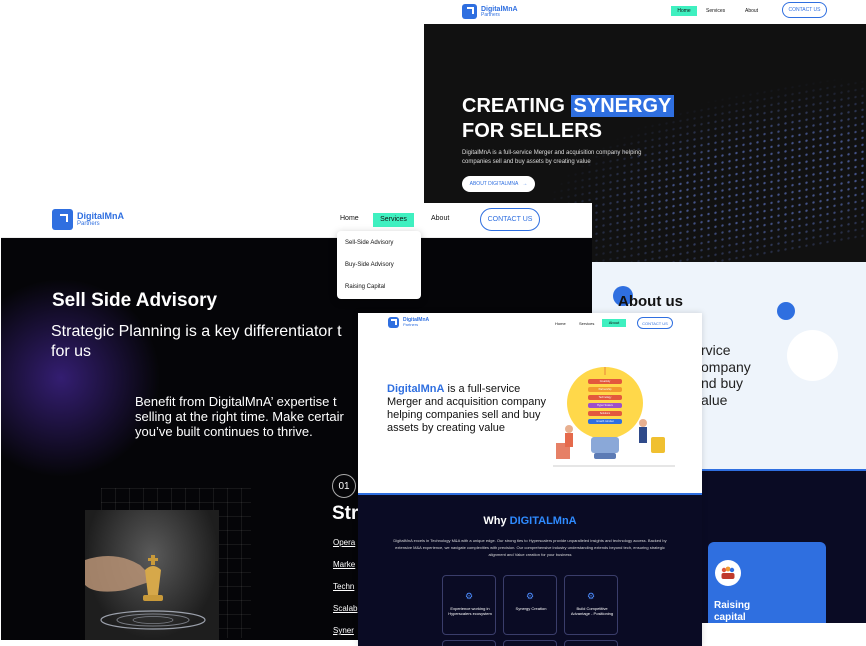 The image size is (866, 646). What do you see at coordinates (732, 611) in the screenshot?
I see `raising-capital-label: Raising capital` at bounding box center [732, 611].